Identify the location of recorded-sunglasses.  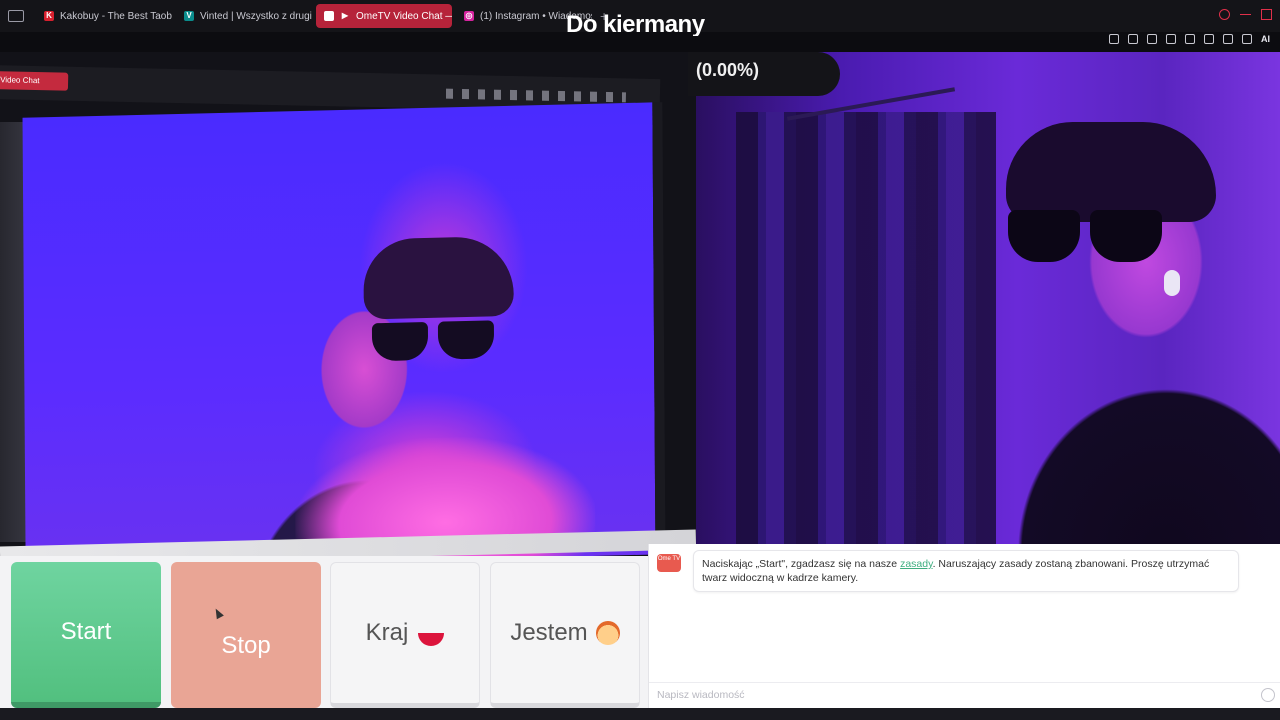
(436, 342).